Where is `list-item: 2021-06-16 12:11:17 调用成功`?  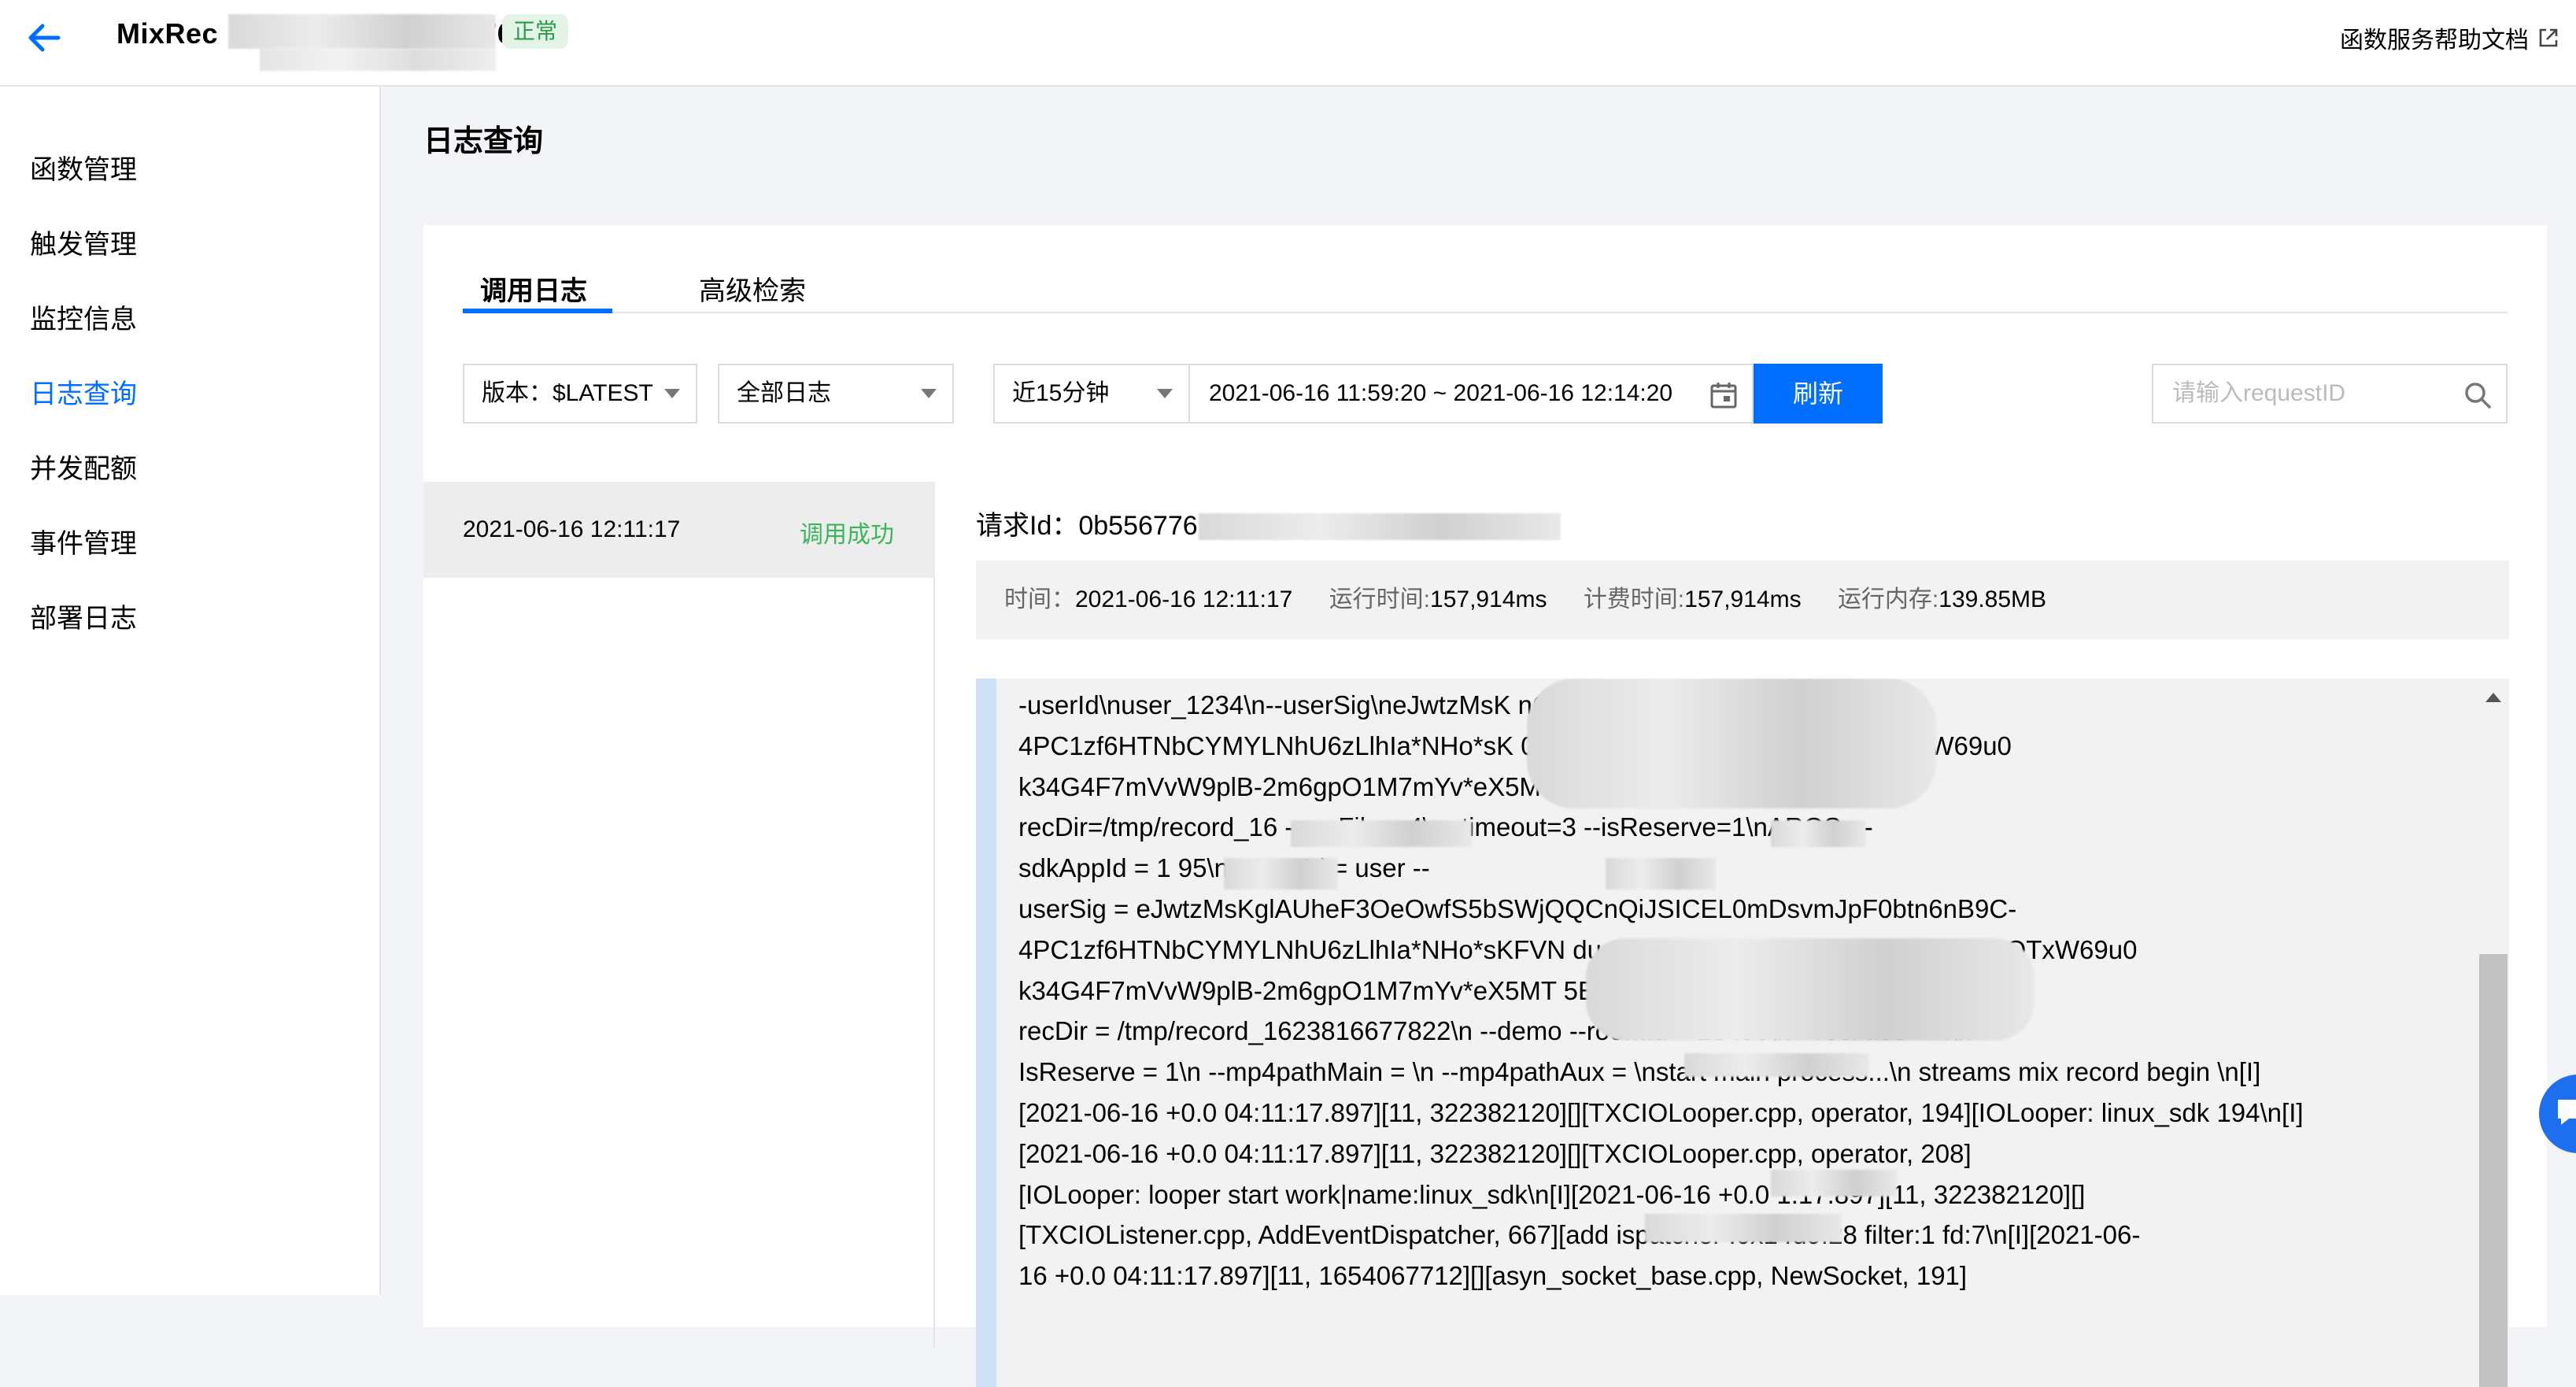
list-item: 2021-06-16 12:11:17 调用成功 is located at coordinates (679, 530).